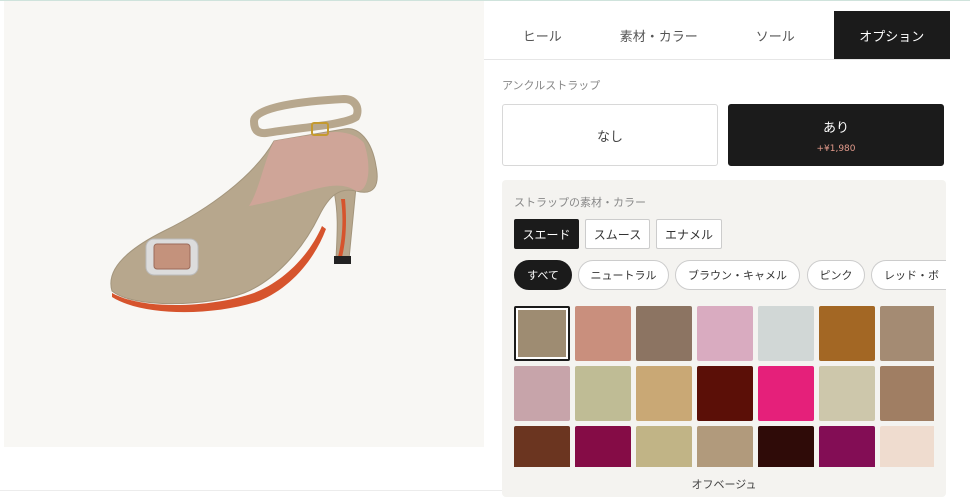  I want to click on filter-red-chip: レッド・ボ, so click(908, 275).